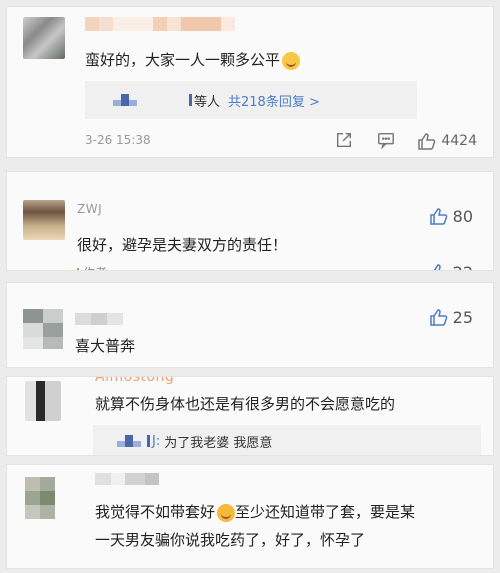 This screenshot has width=500, height=573. I want to click on timestamp: 3-26 15:38, so click(118, 140).